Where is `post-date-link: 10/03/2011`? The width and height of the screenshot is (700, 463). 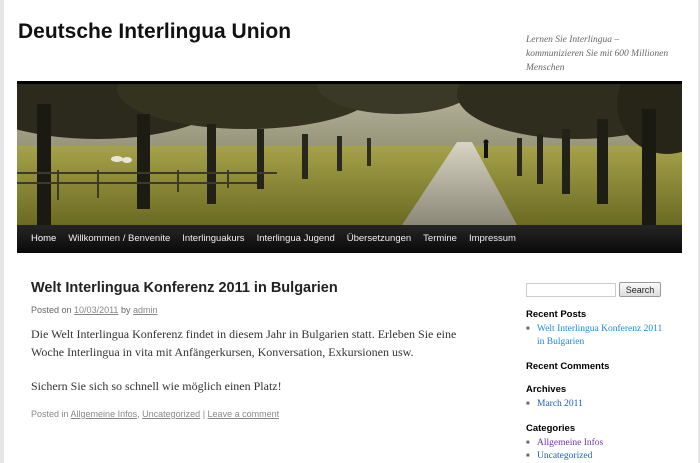 post-date-link: 10/03/2011 is located at coordinates (96, 310).